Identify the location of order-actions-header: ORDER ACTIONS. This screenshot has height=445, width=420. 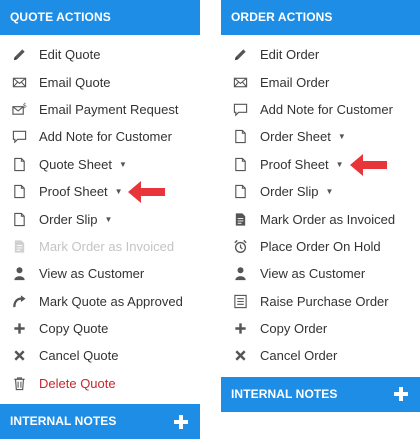
(320, 17).